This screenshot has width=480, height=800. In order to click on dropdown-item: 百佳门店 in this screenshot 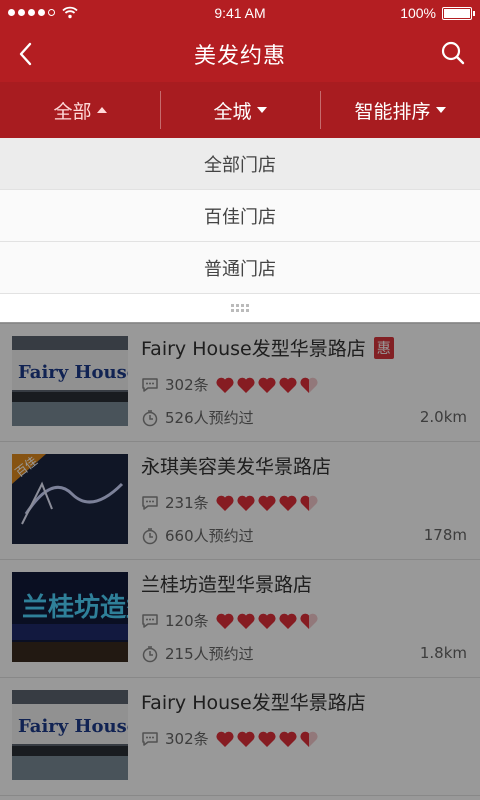, I will do `click(240, 216)`.